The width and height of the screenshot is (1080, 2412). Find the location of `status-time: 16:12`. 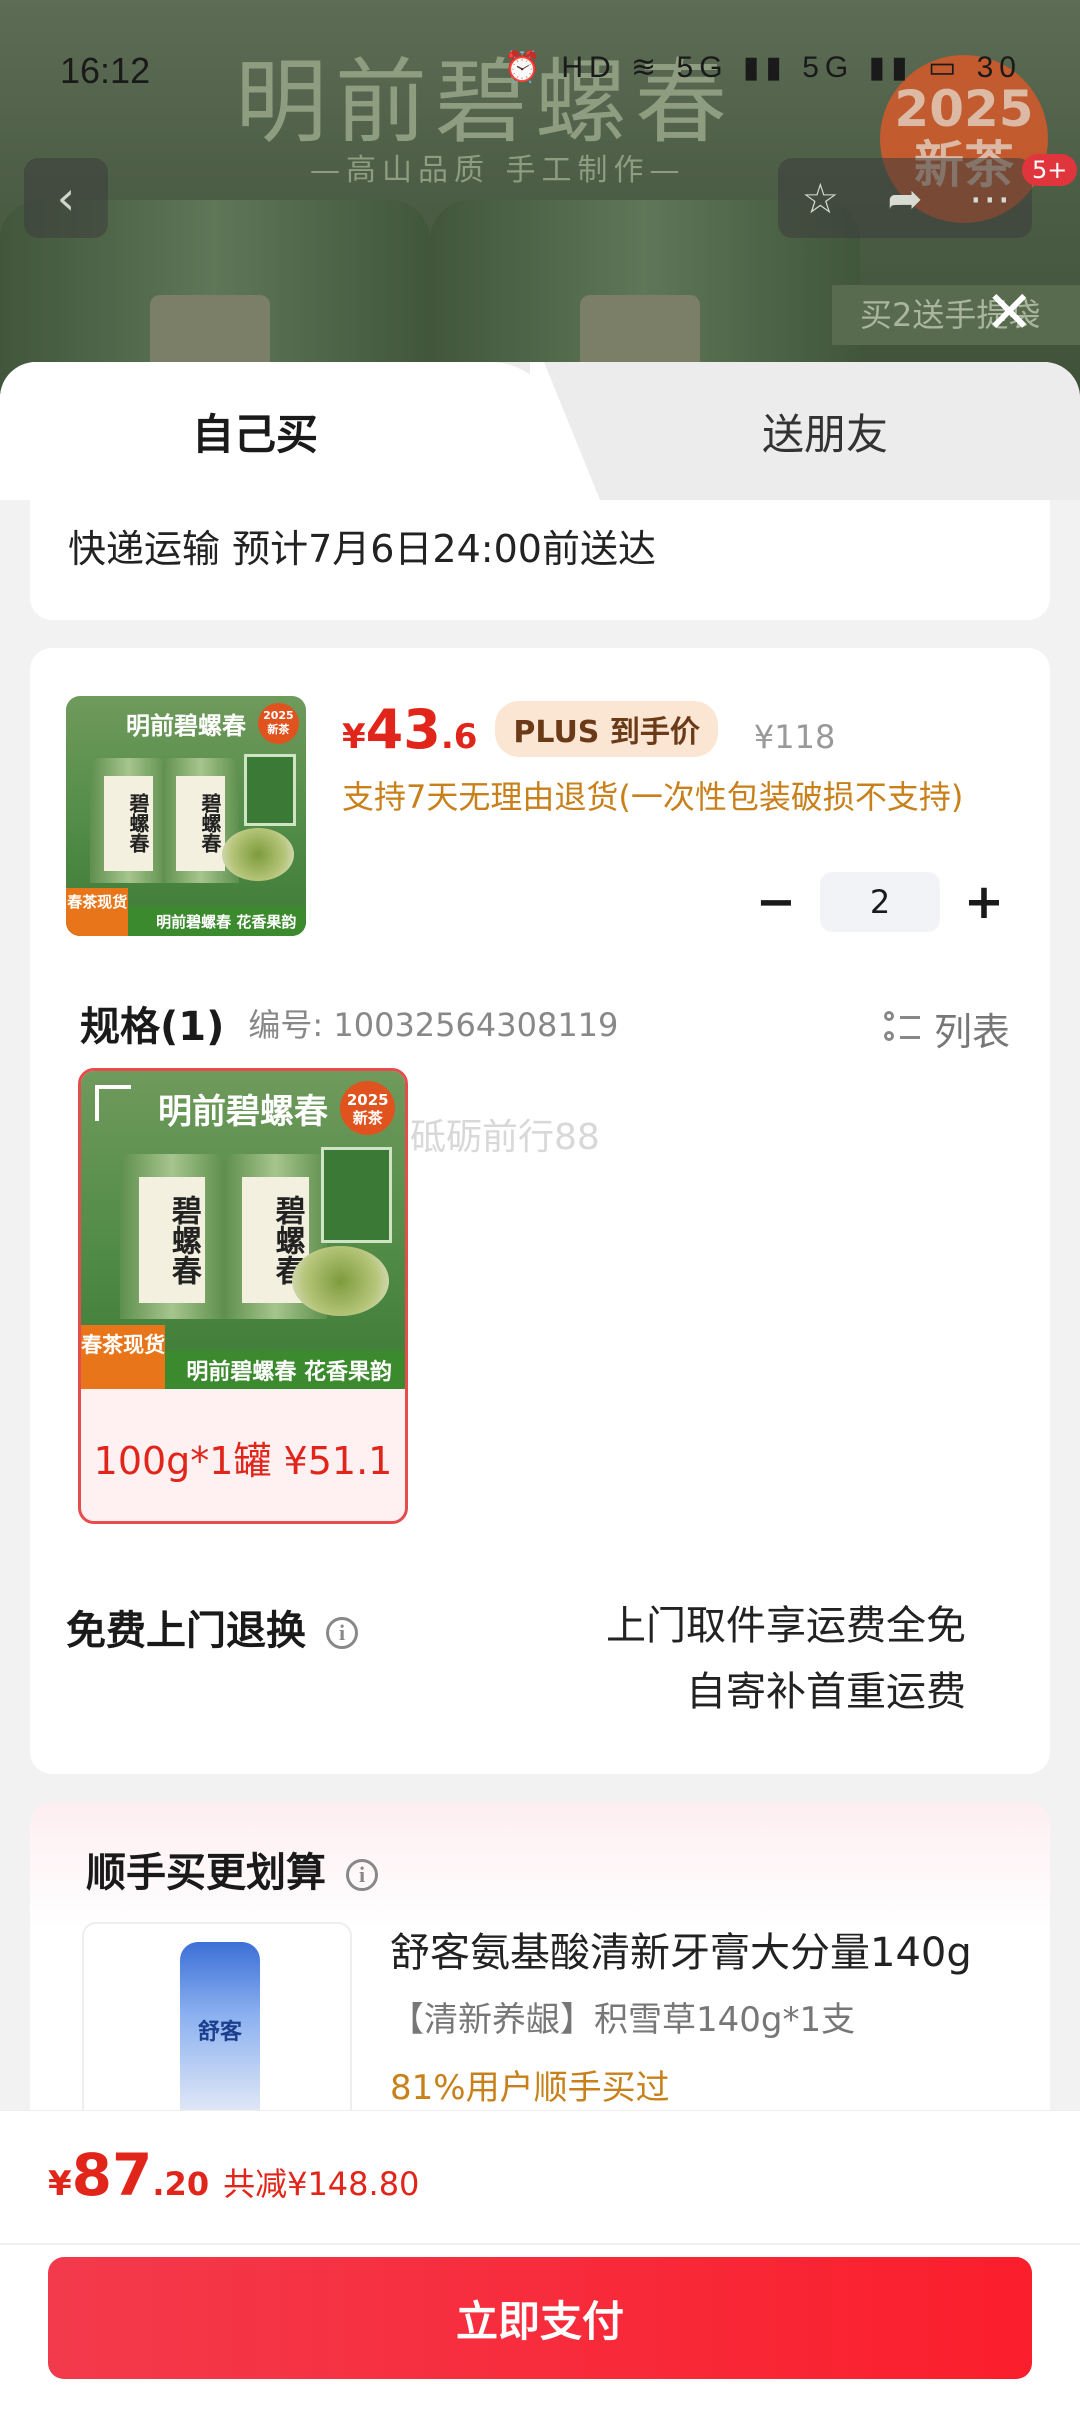

status-time: 16:12 is located at coordinates (105, 70).